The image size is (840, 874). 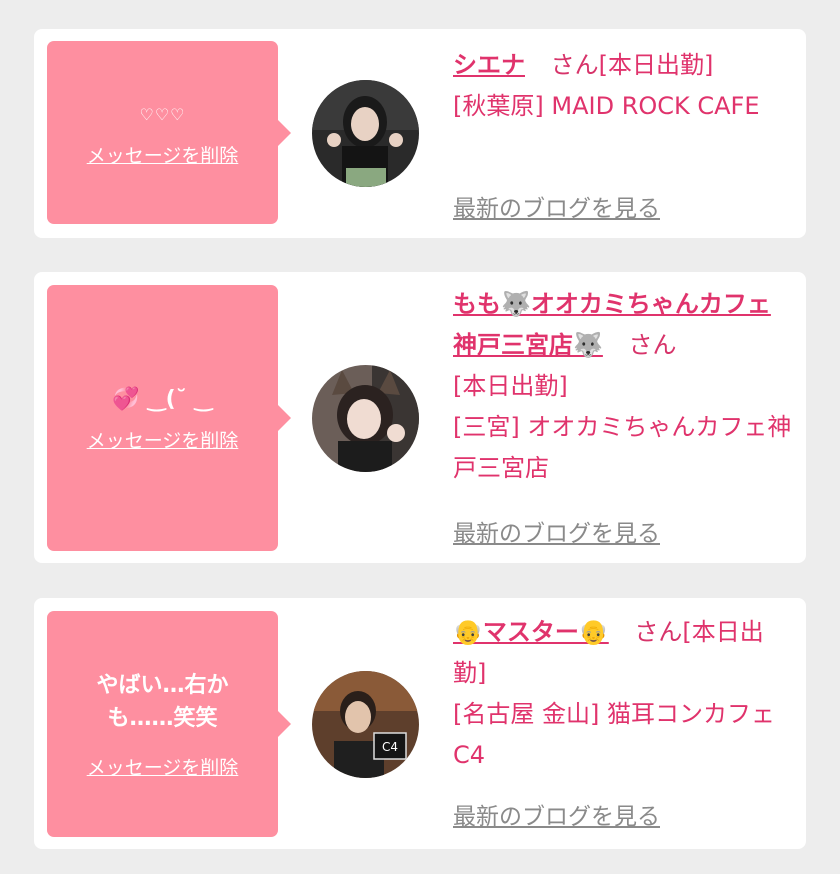 What do you see at coordinates (612, 324) in the screenshot?
I see `cast-name-link: もも🐺オオカミちゃんカフェ神戸三宮店🐺` at bounding box center [612, 324].